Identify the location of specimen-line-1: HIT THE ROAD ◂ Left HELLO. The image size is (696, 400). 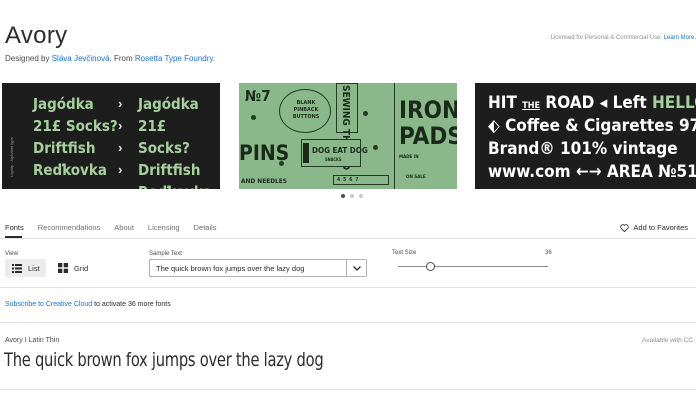
(592, 103).